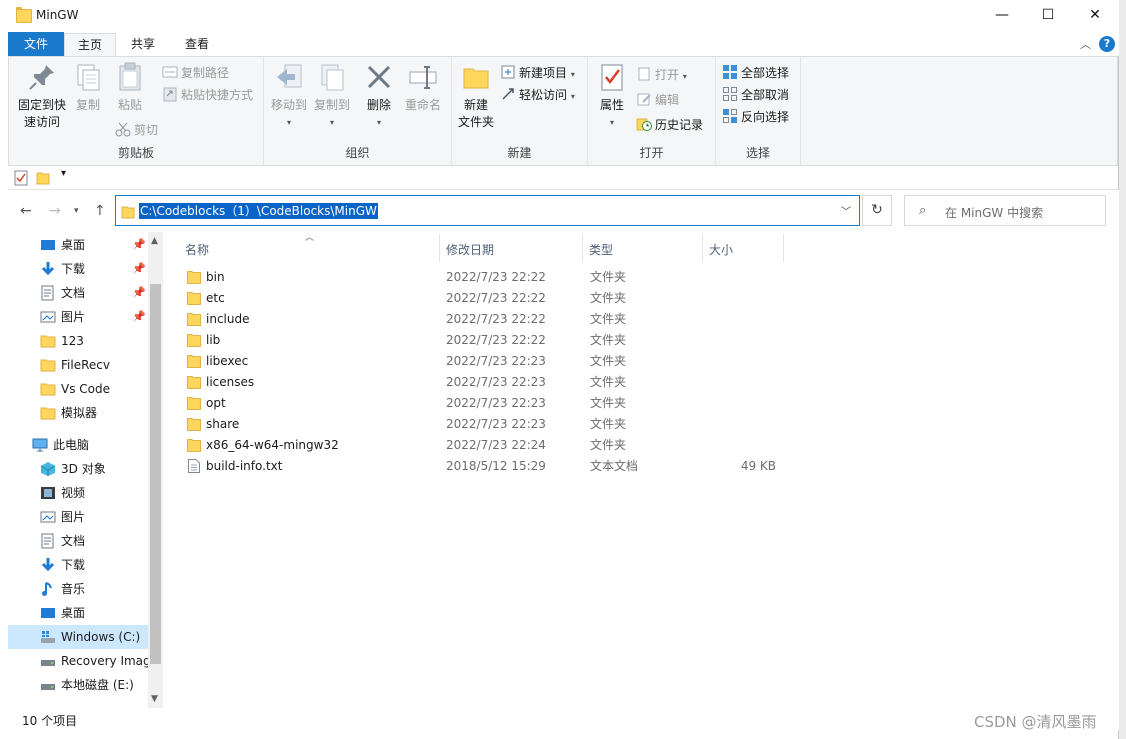  Describe the element at coordinates (877, 210) in the screenshot. I see `refresh-button: ↻` at that location.